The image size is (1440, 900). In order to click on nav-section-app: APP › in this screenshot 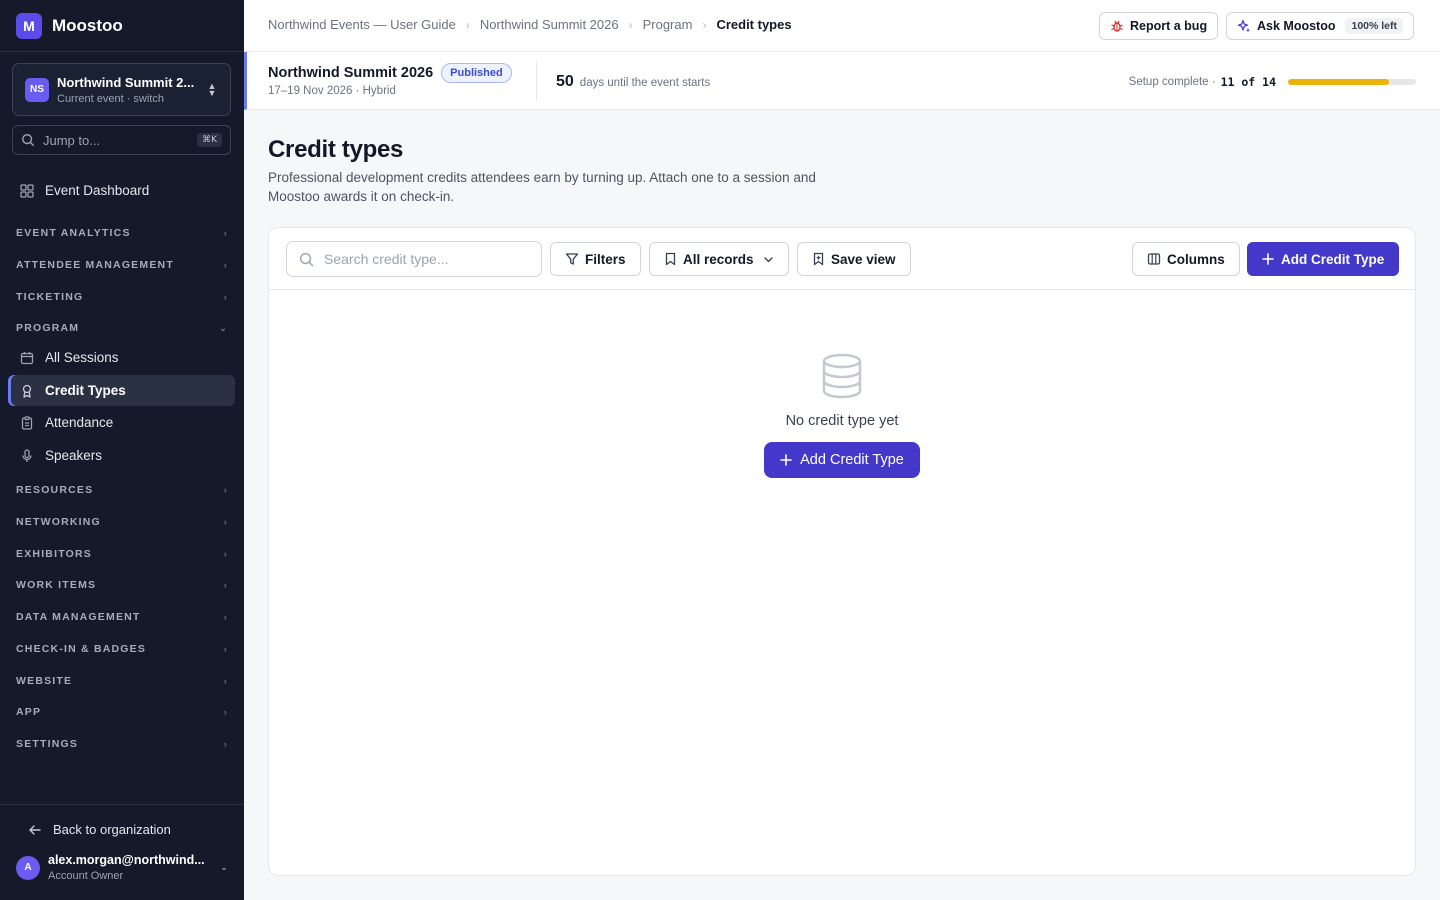, I will do `click(122, 712)`.